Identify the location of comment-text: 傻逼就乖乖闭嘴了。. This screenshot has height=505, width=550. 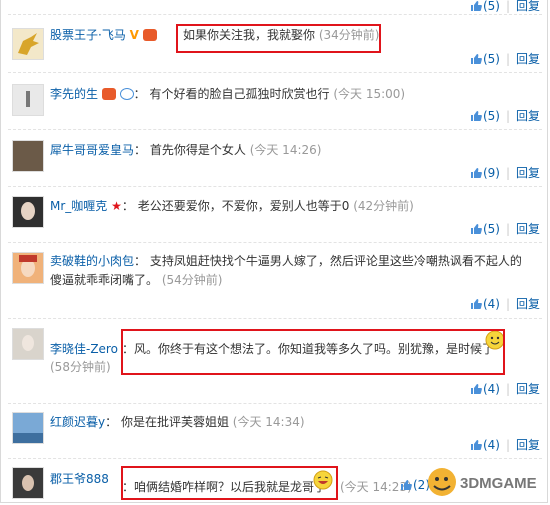
(104, 280).